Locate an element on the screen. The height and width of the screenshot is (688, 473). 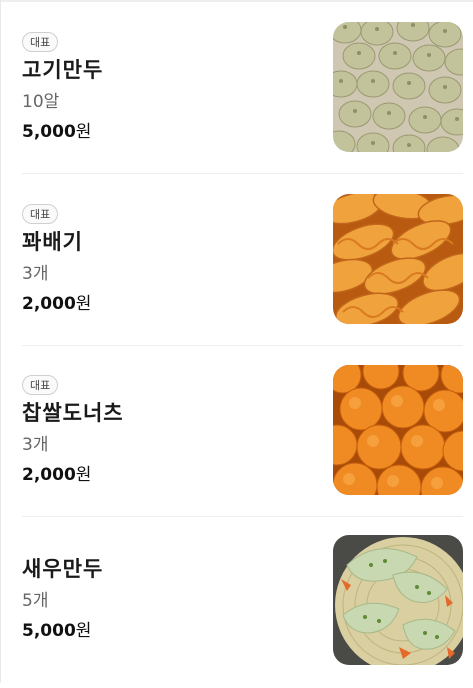
rice-donut-image is located at coordinates (398, 430).